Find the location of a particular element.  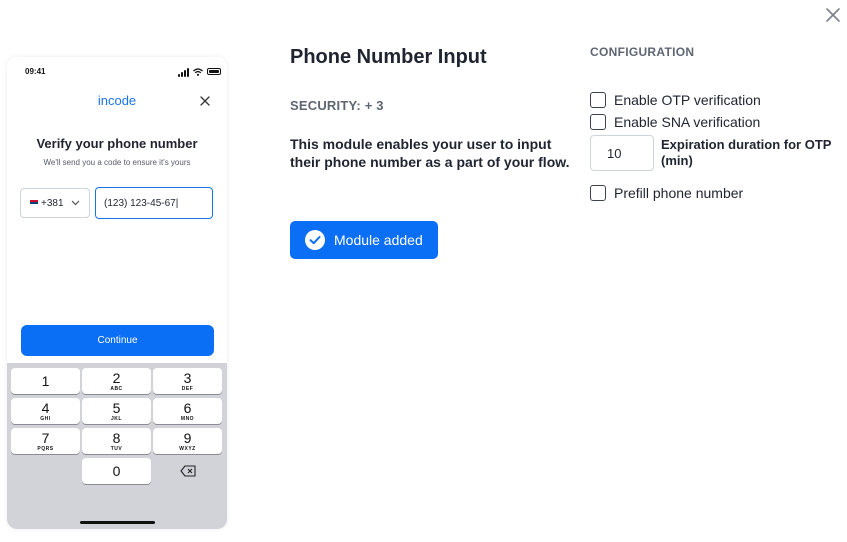

verify-title: Verify your phone number is located at coordinates (117, 143).